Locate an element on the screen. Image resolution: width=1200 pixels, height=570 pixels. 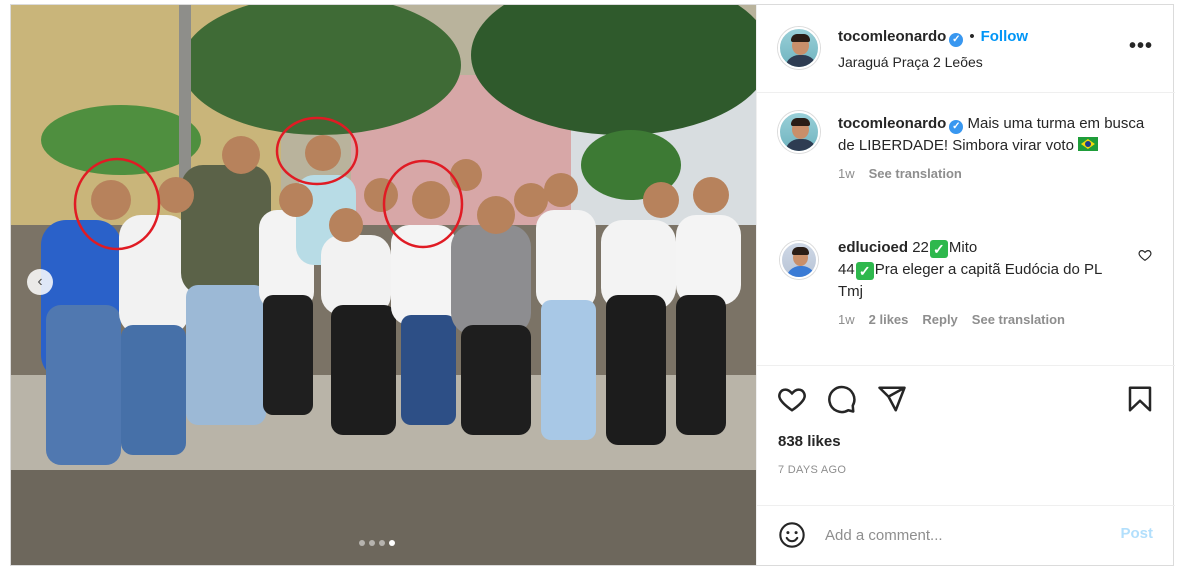
add-comment-bar: Post is located at coordinates (966, 535).